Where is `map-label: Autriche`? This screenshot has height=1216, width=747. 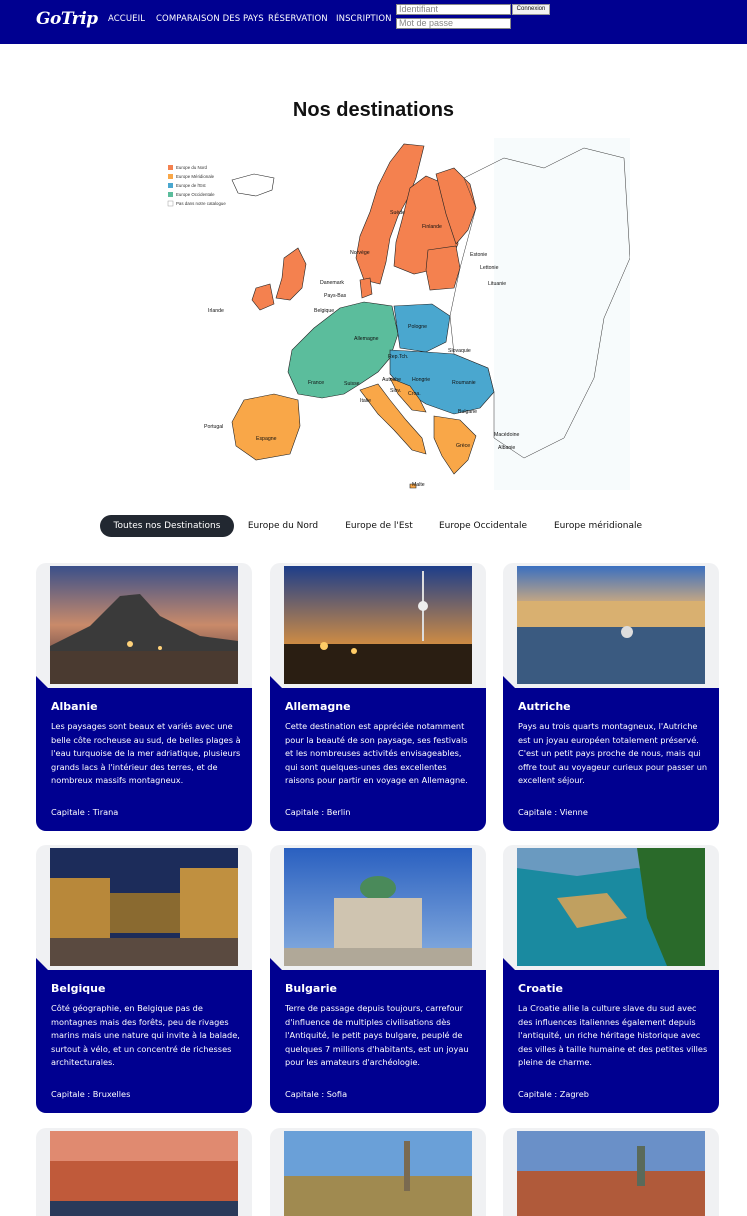 map-label: Autriche is located at coordinates (391, 380).